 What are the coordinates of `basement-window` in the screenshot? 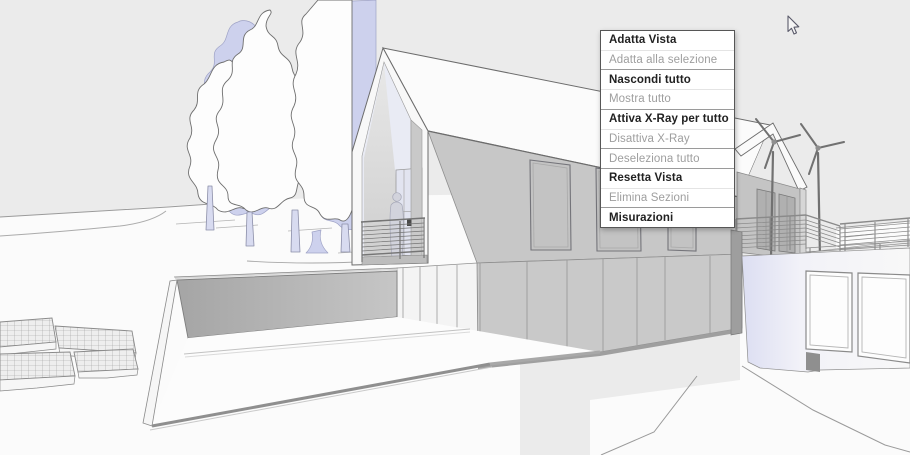 It's located at (857, 317).